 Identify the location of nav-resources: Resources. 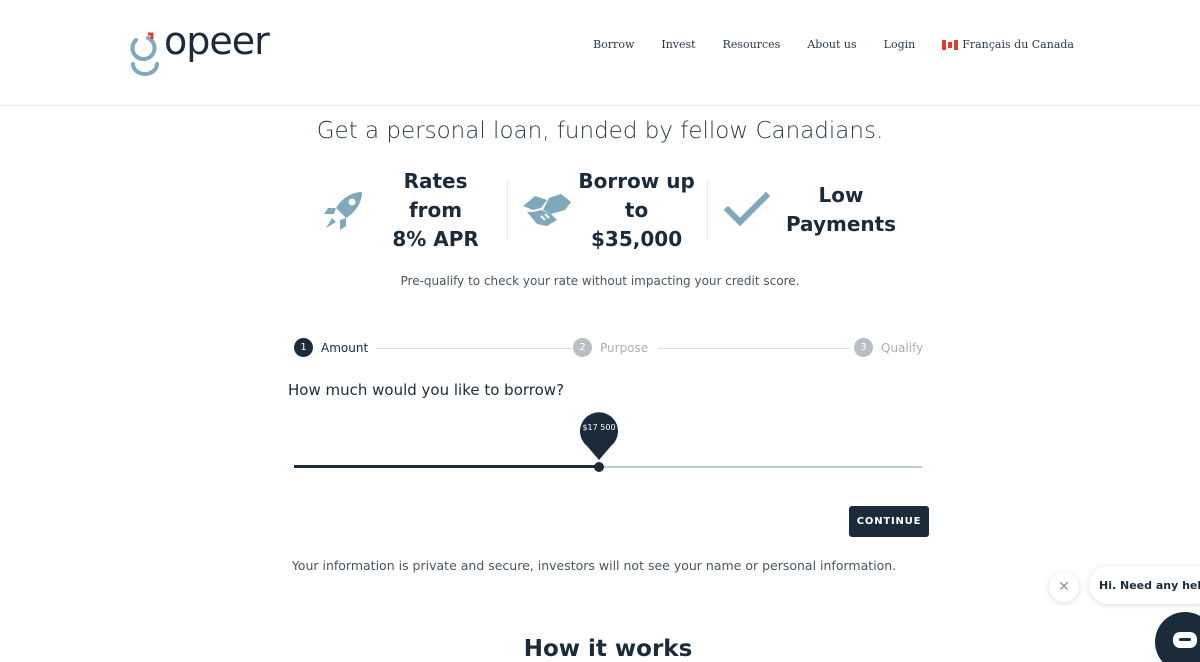
(752, 44).